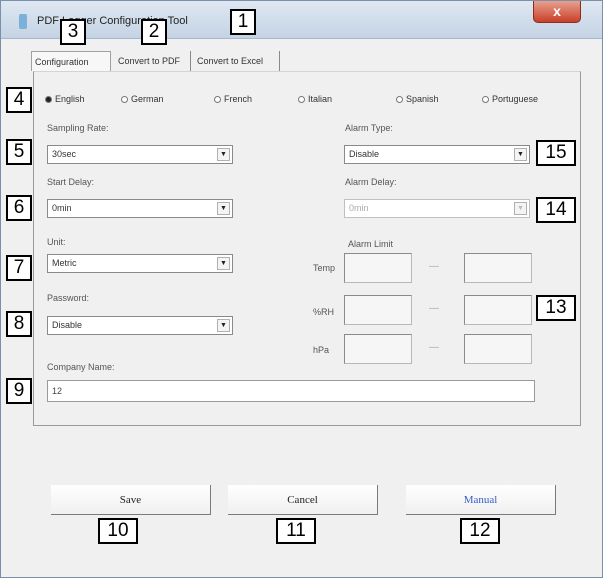 The width and height of the screenshot is (603, 578). I want to click on hpa-min-input, so click(378, 349).